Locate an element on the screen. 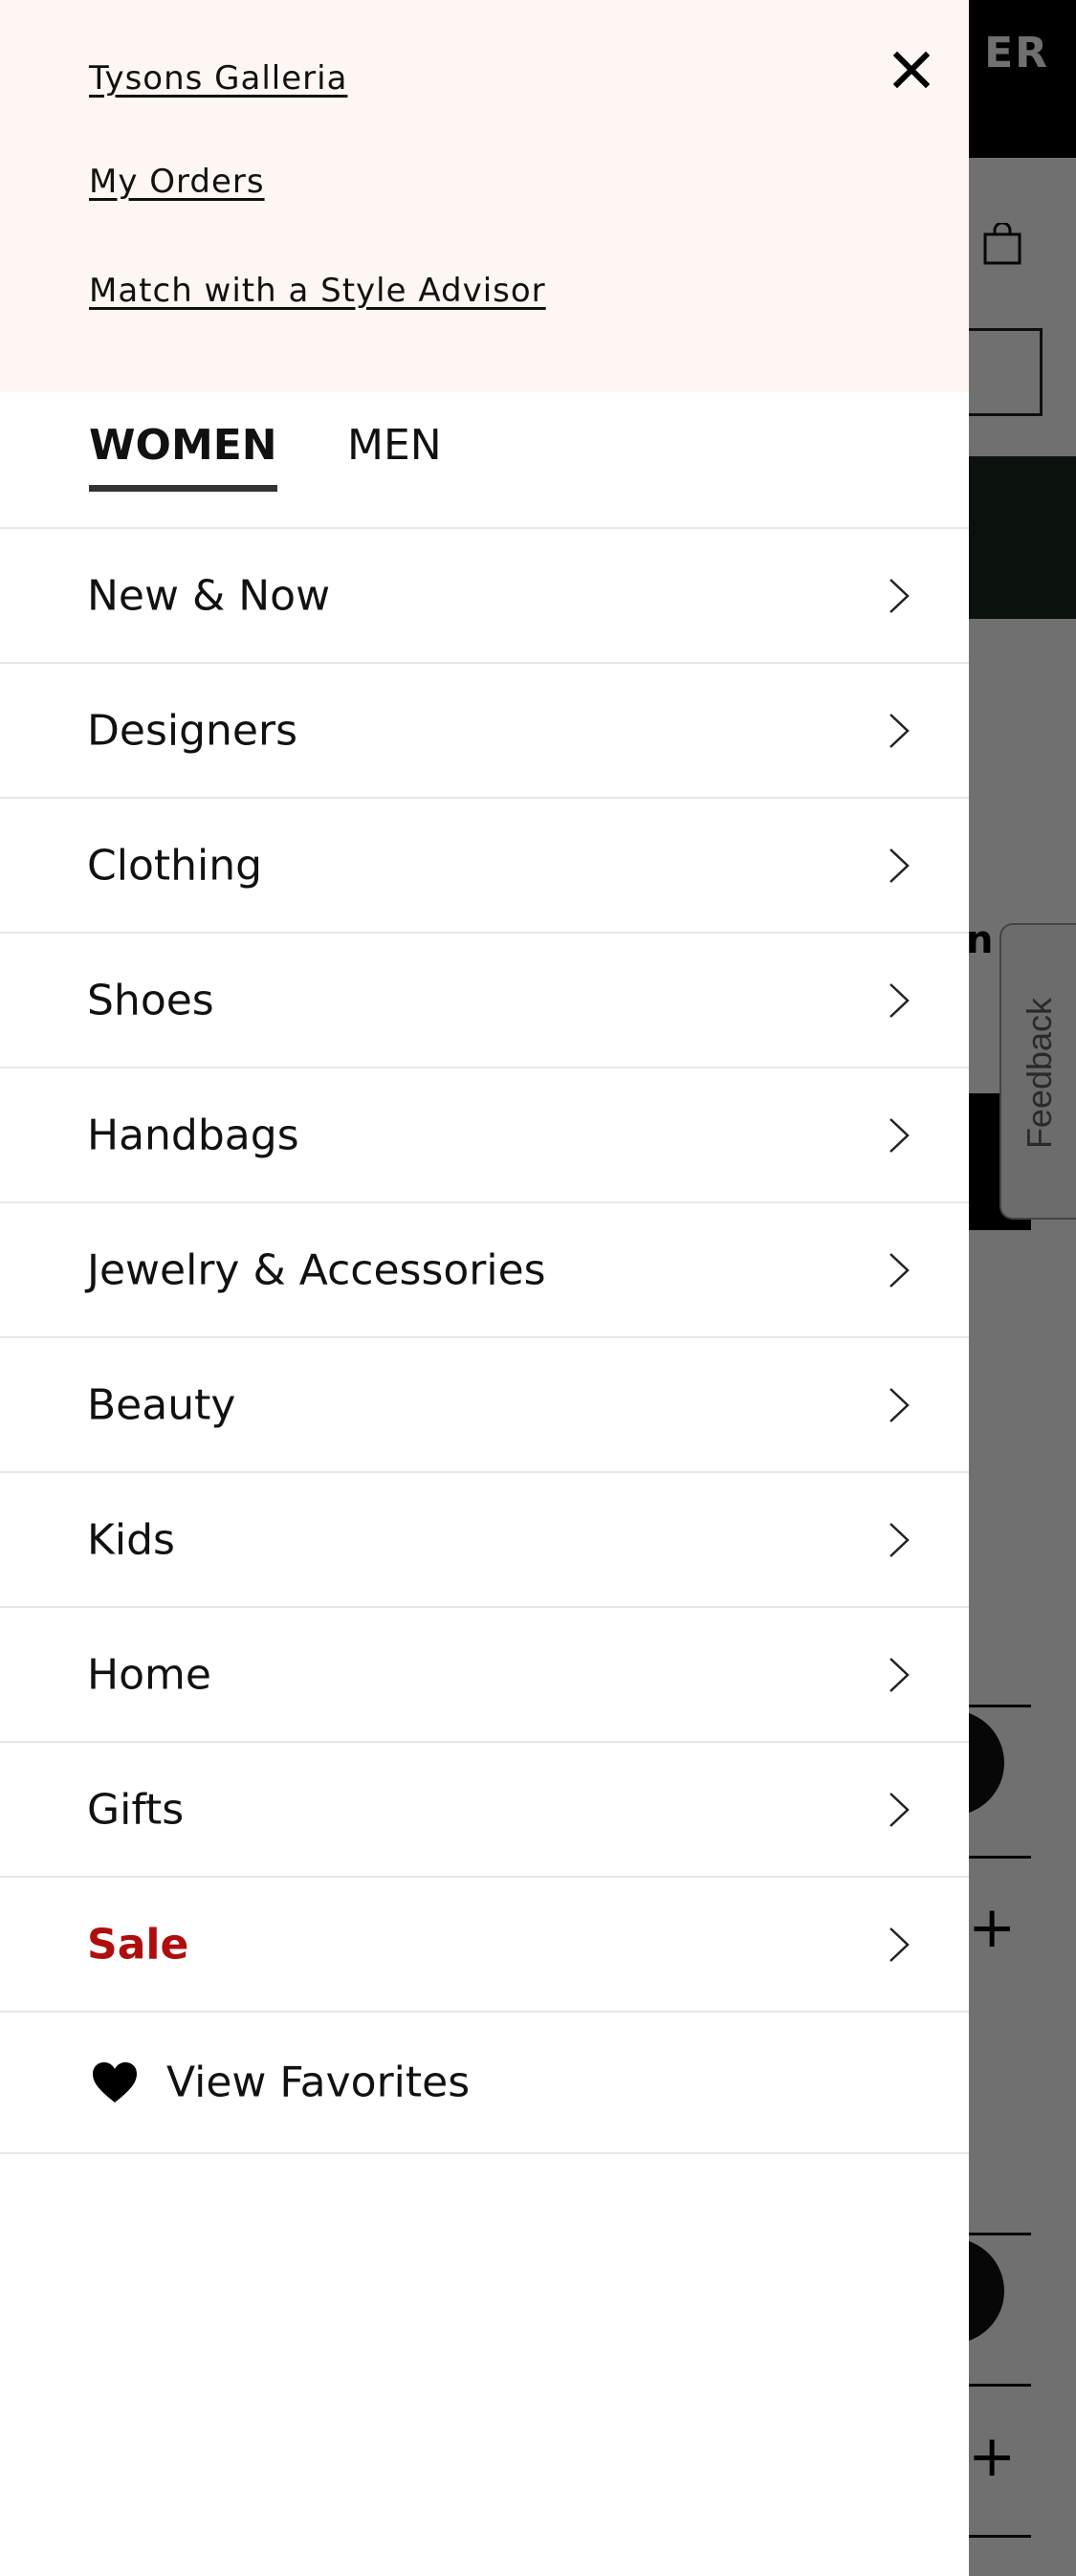  menu-item-label: Beauty is located at coordinates (161, 1404).